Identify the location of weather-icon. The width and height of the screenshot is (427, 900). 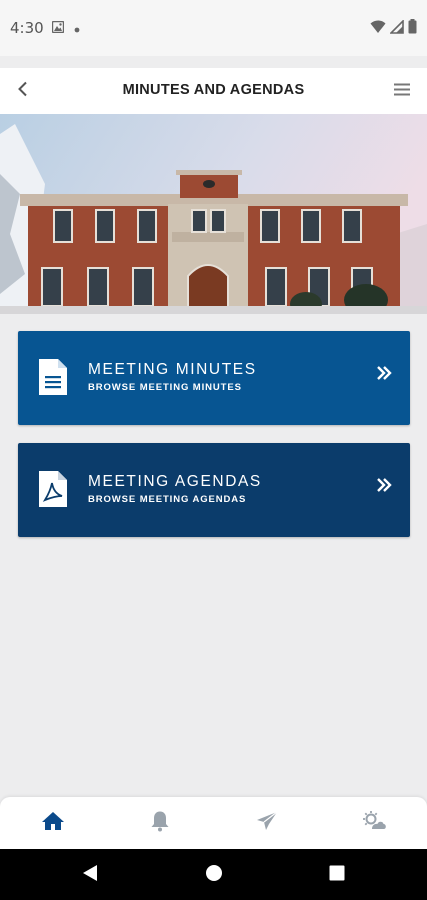
(374, 823).